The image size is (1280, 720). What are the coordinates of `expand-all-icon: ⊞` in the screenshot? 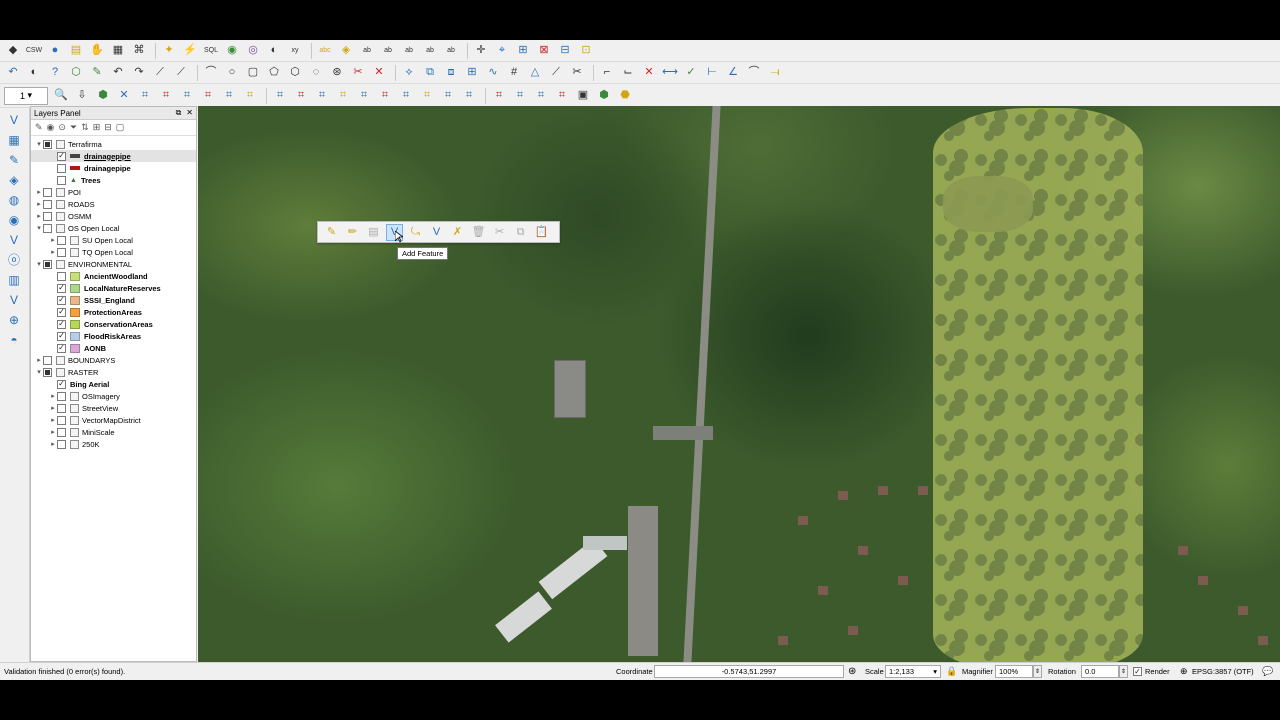 It's located at (97, 127).